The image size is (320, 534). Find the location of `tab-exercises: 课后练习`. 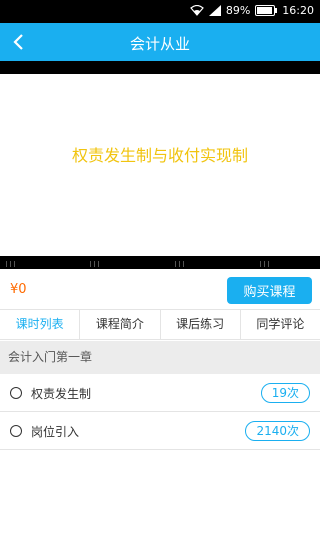

tab-exercises: 课后练习 is located at coordinates (201, 324).